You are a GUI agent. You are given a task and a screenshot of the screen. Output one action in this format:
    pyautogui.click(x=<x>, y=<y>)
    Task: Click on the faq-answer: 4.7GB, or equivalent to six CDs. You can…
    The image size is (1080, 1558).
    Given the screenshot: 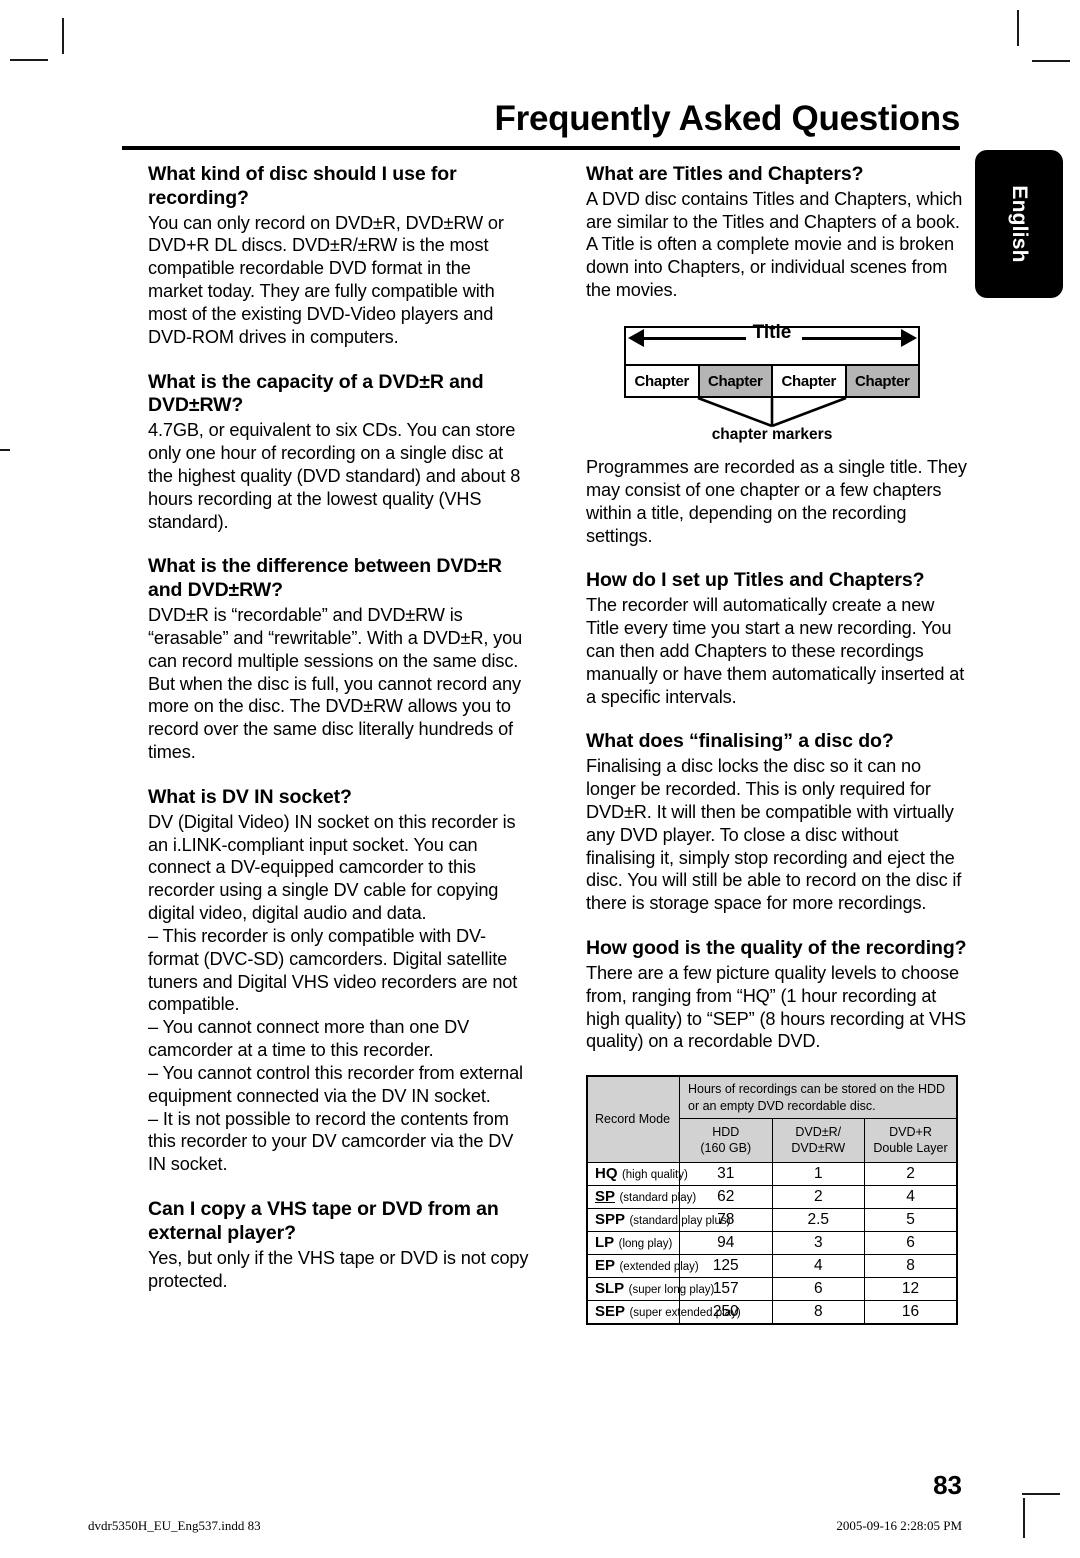 What is the action you would take?
    pyautogui.click(x=334, y=476)
    